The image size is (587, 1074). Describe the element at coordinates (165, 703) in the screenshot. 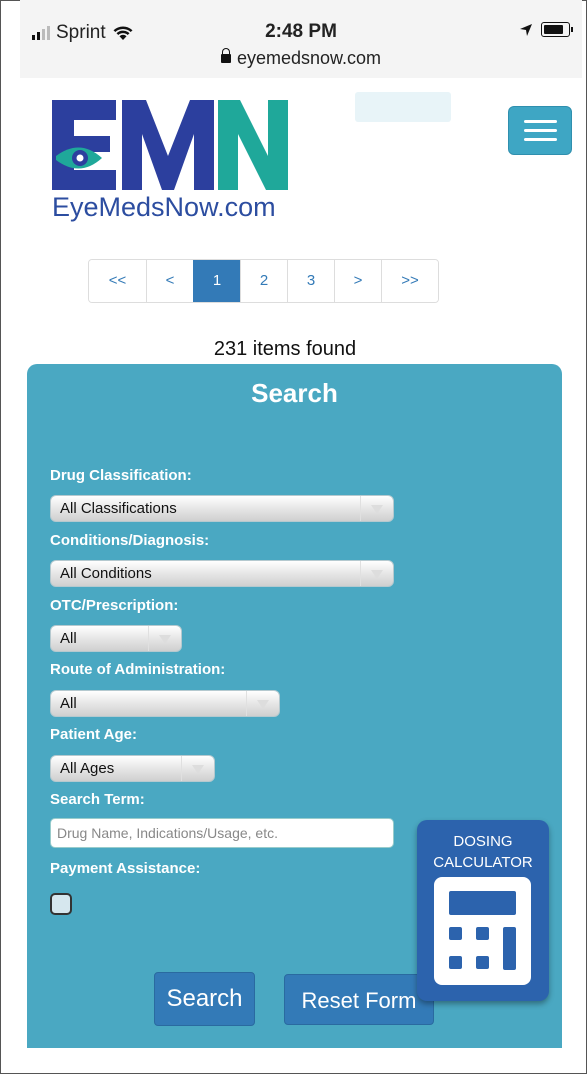

I see `route-select: All` at that location.